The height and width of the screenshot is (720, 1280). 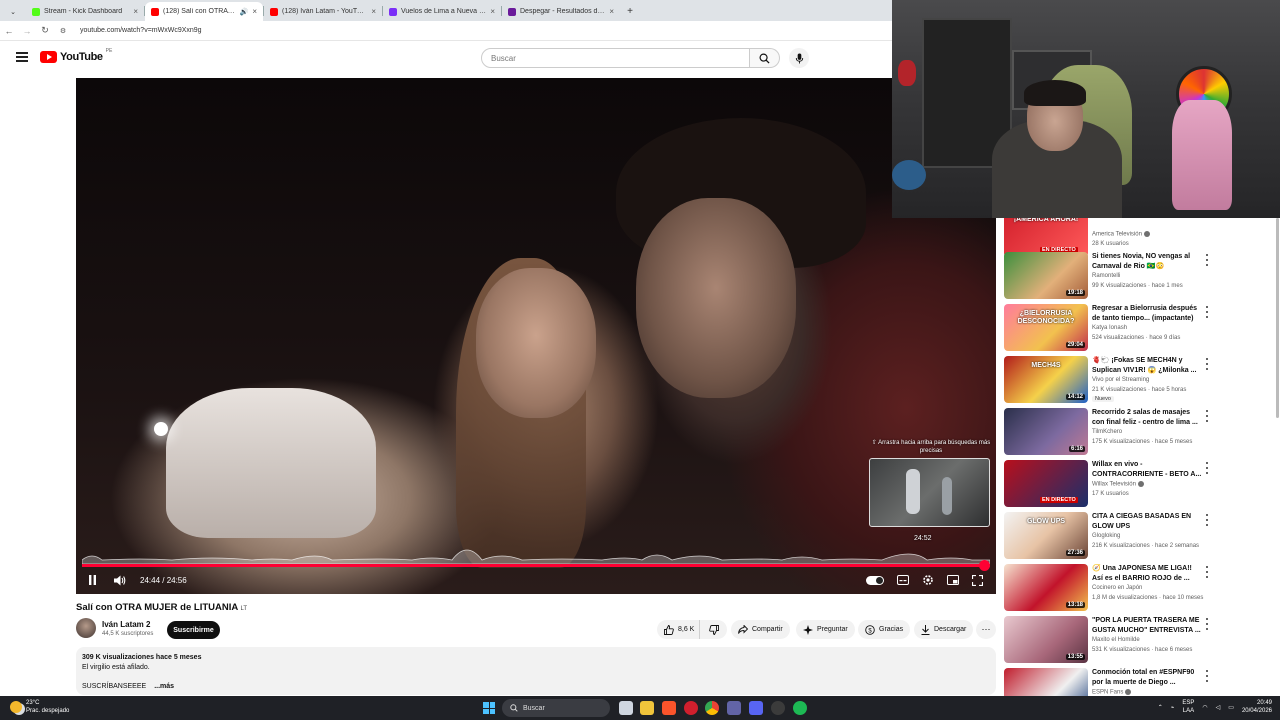 I want to click on youtube-logo: YouTube PE, so click(x=76, y=55).